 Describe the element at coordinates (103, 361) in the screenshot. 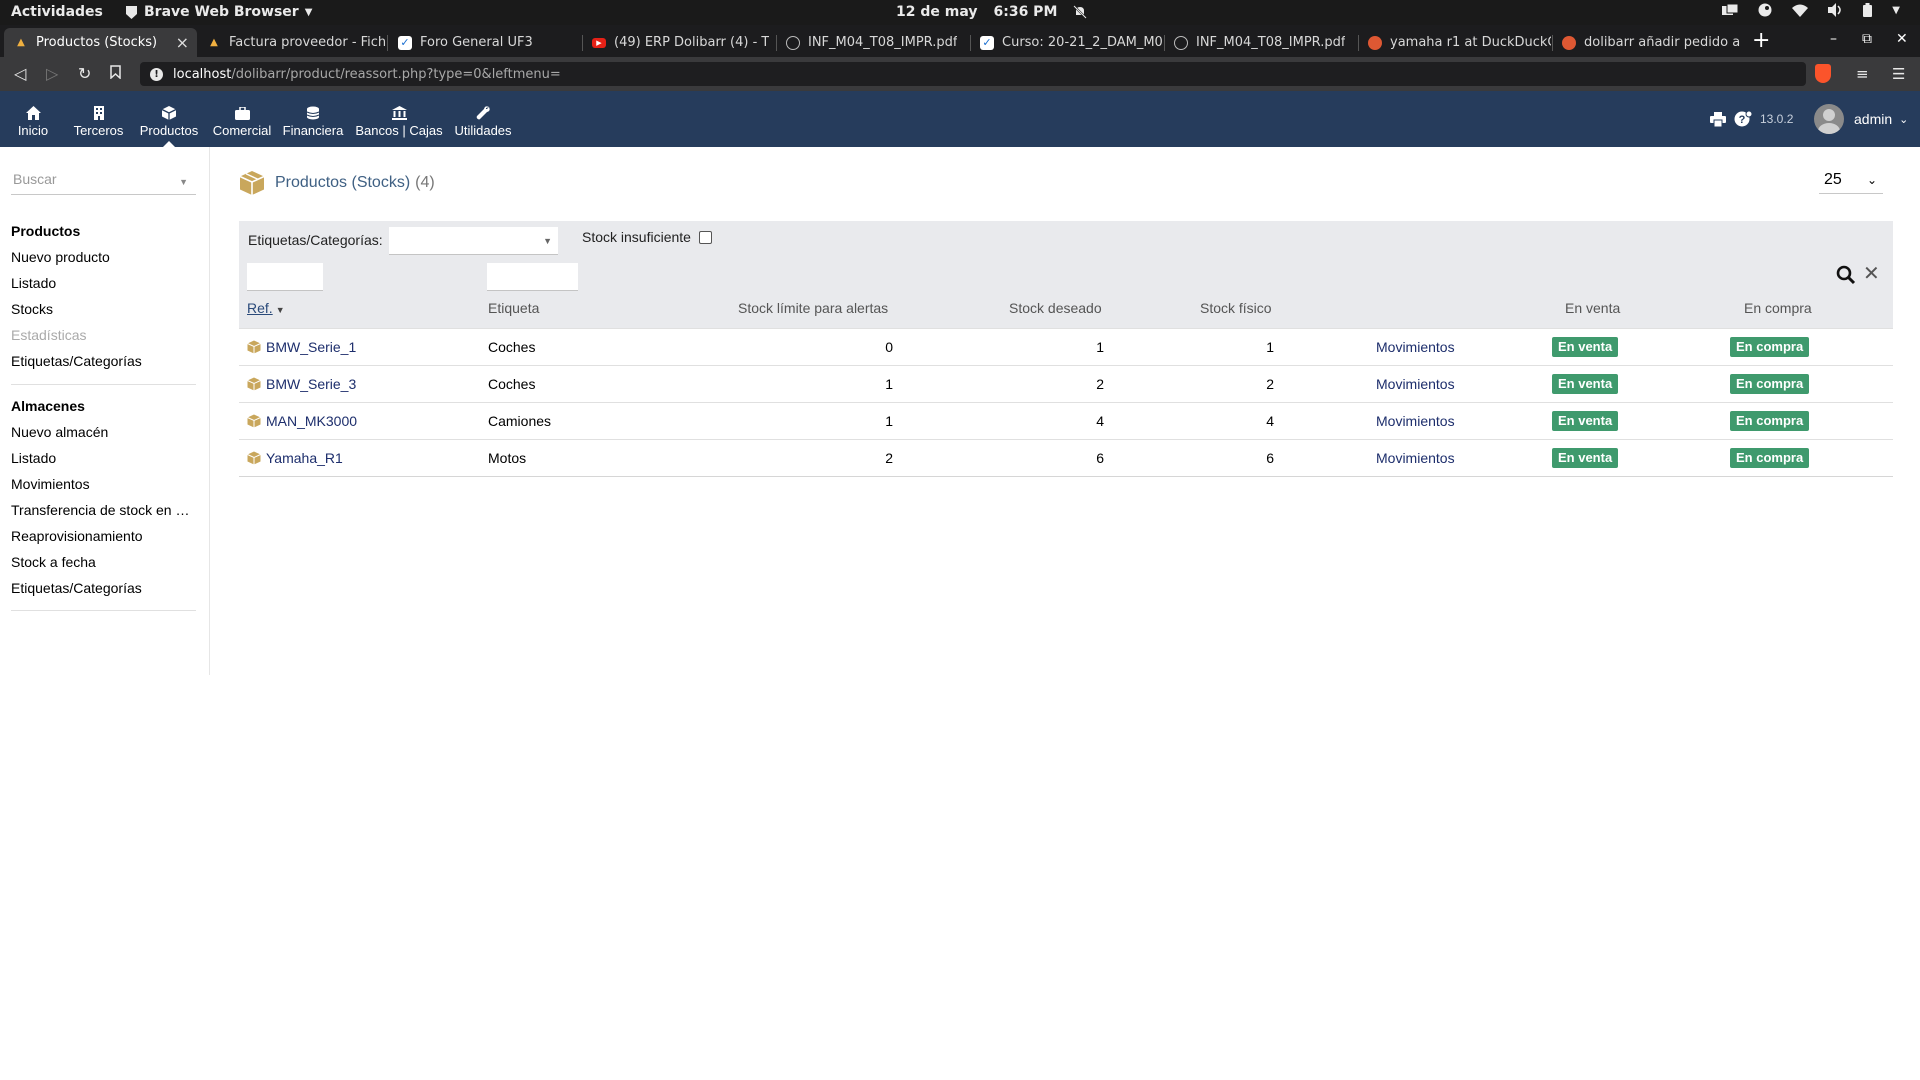

I see `sidebar-item-etiquetas: Etiquetas/Categorías` at that location.